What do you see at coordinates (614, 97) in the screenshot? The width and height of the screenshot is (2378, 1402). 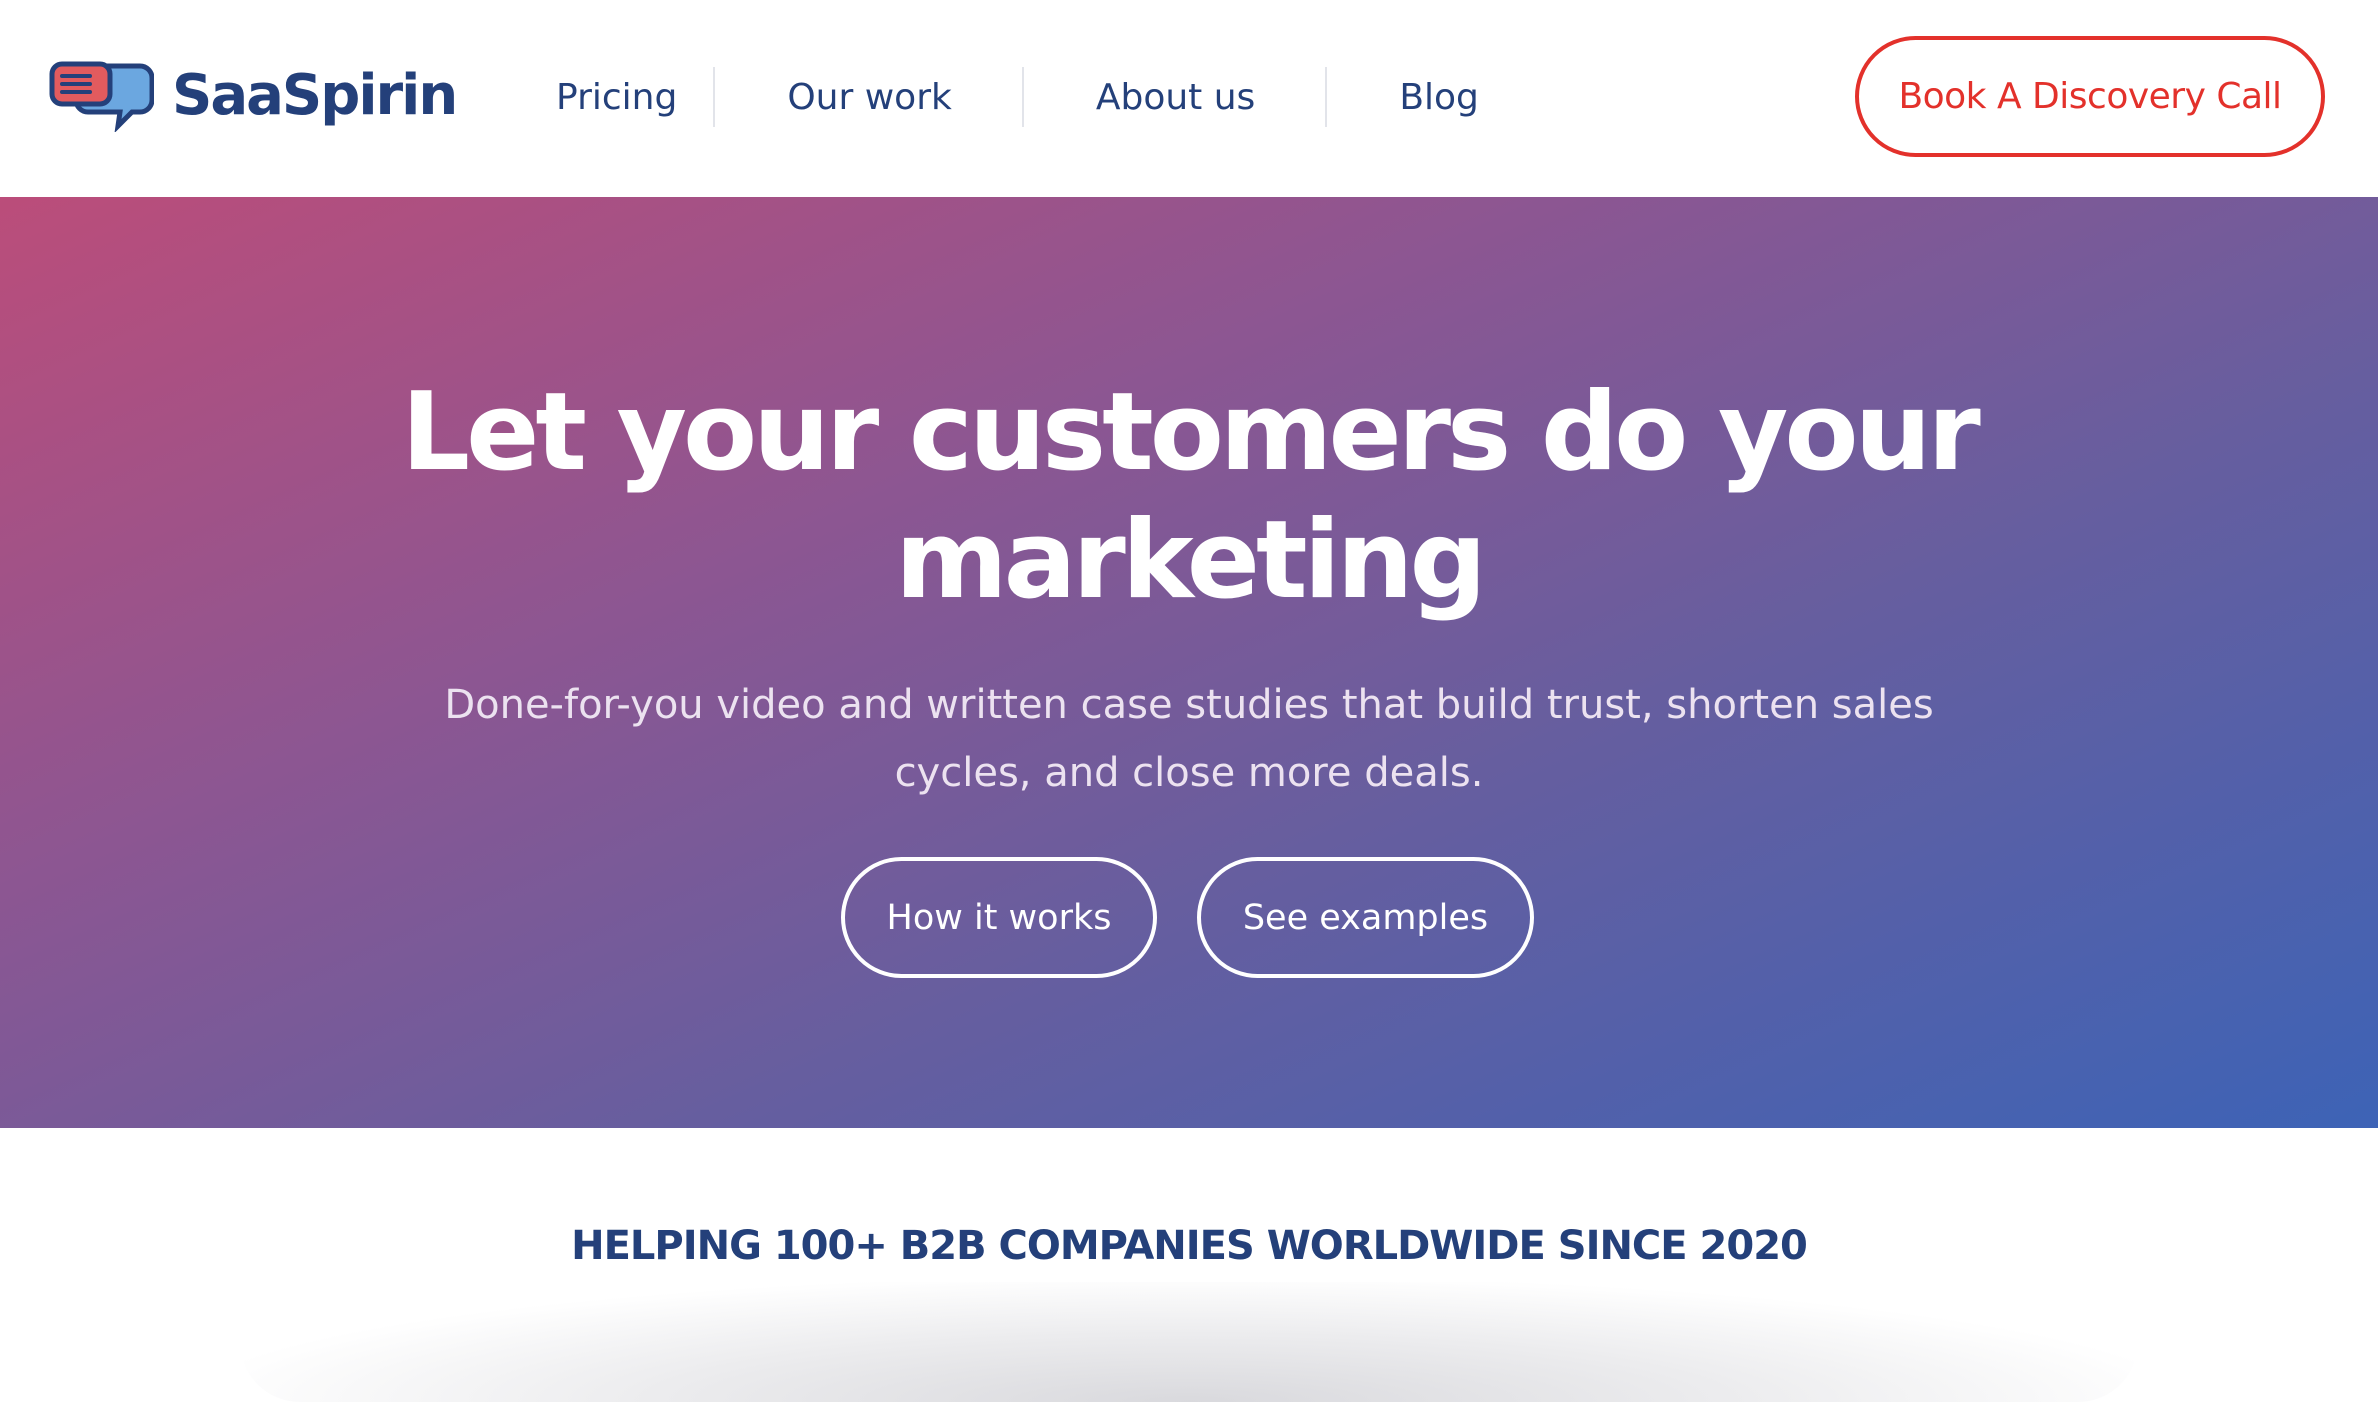 I see `nav-item-pricing: Pricing` at bounding box center [614, 97].